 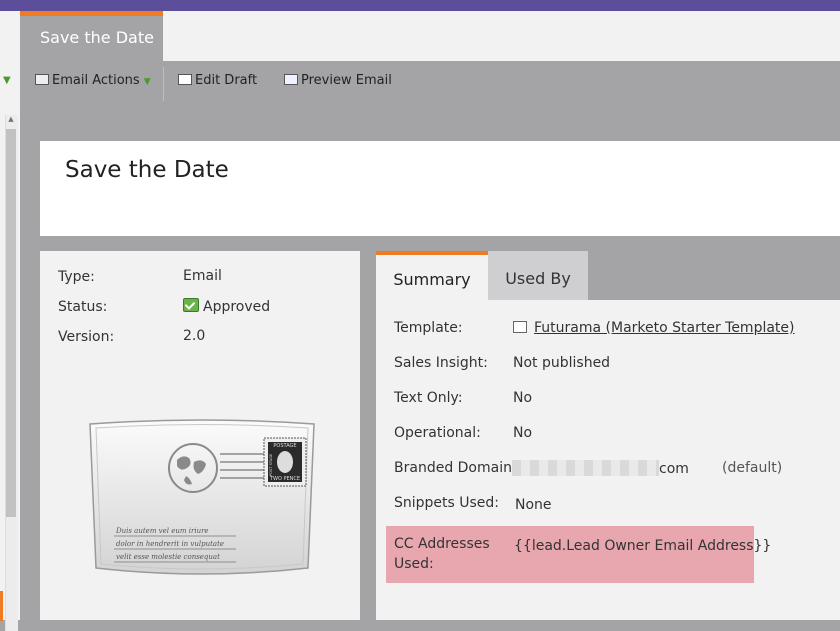 What do you see at coordinates (428, 398) in the screenshot?
I see `text-only-label: Text Only:` at bounding box center [428, 398].